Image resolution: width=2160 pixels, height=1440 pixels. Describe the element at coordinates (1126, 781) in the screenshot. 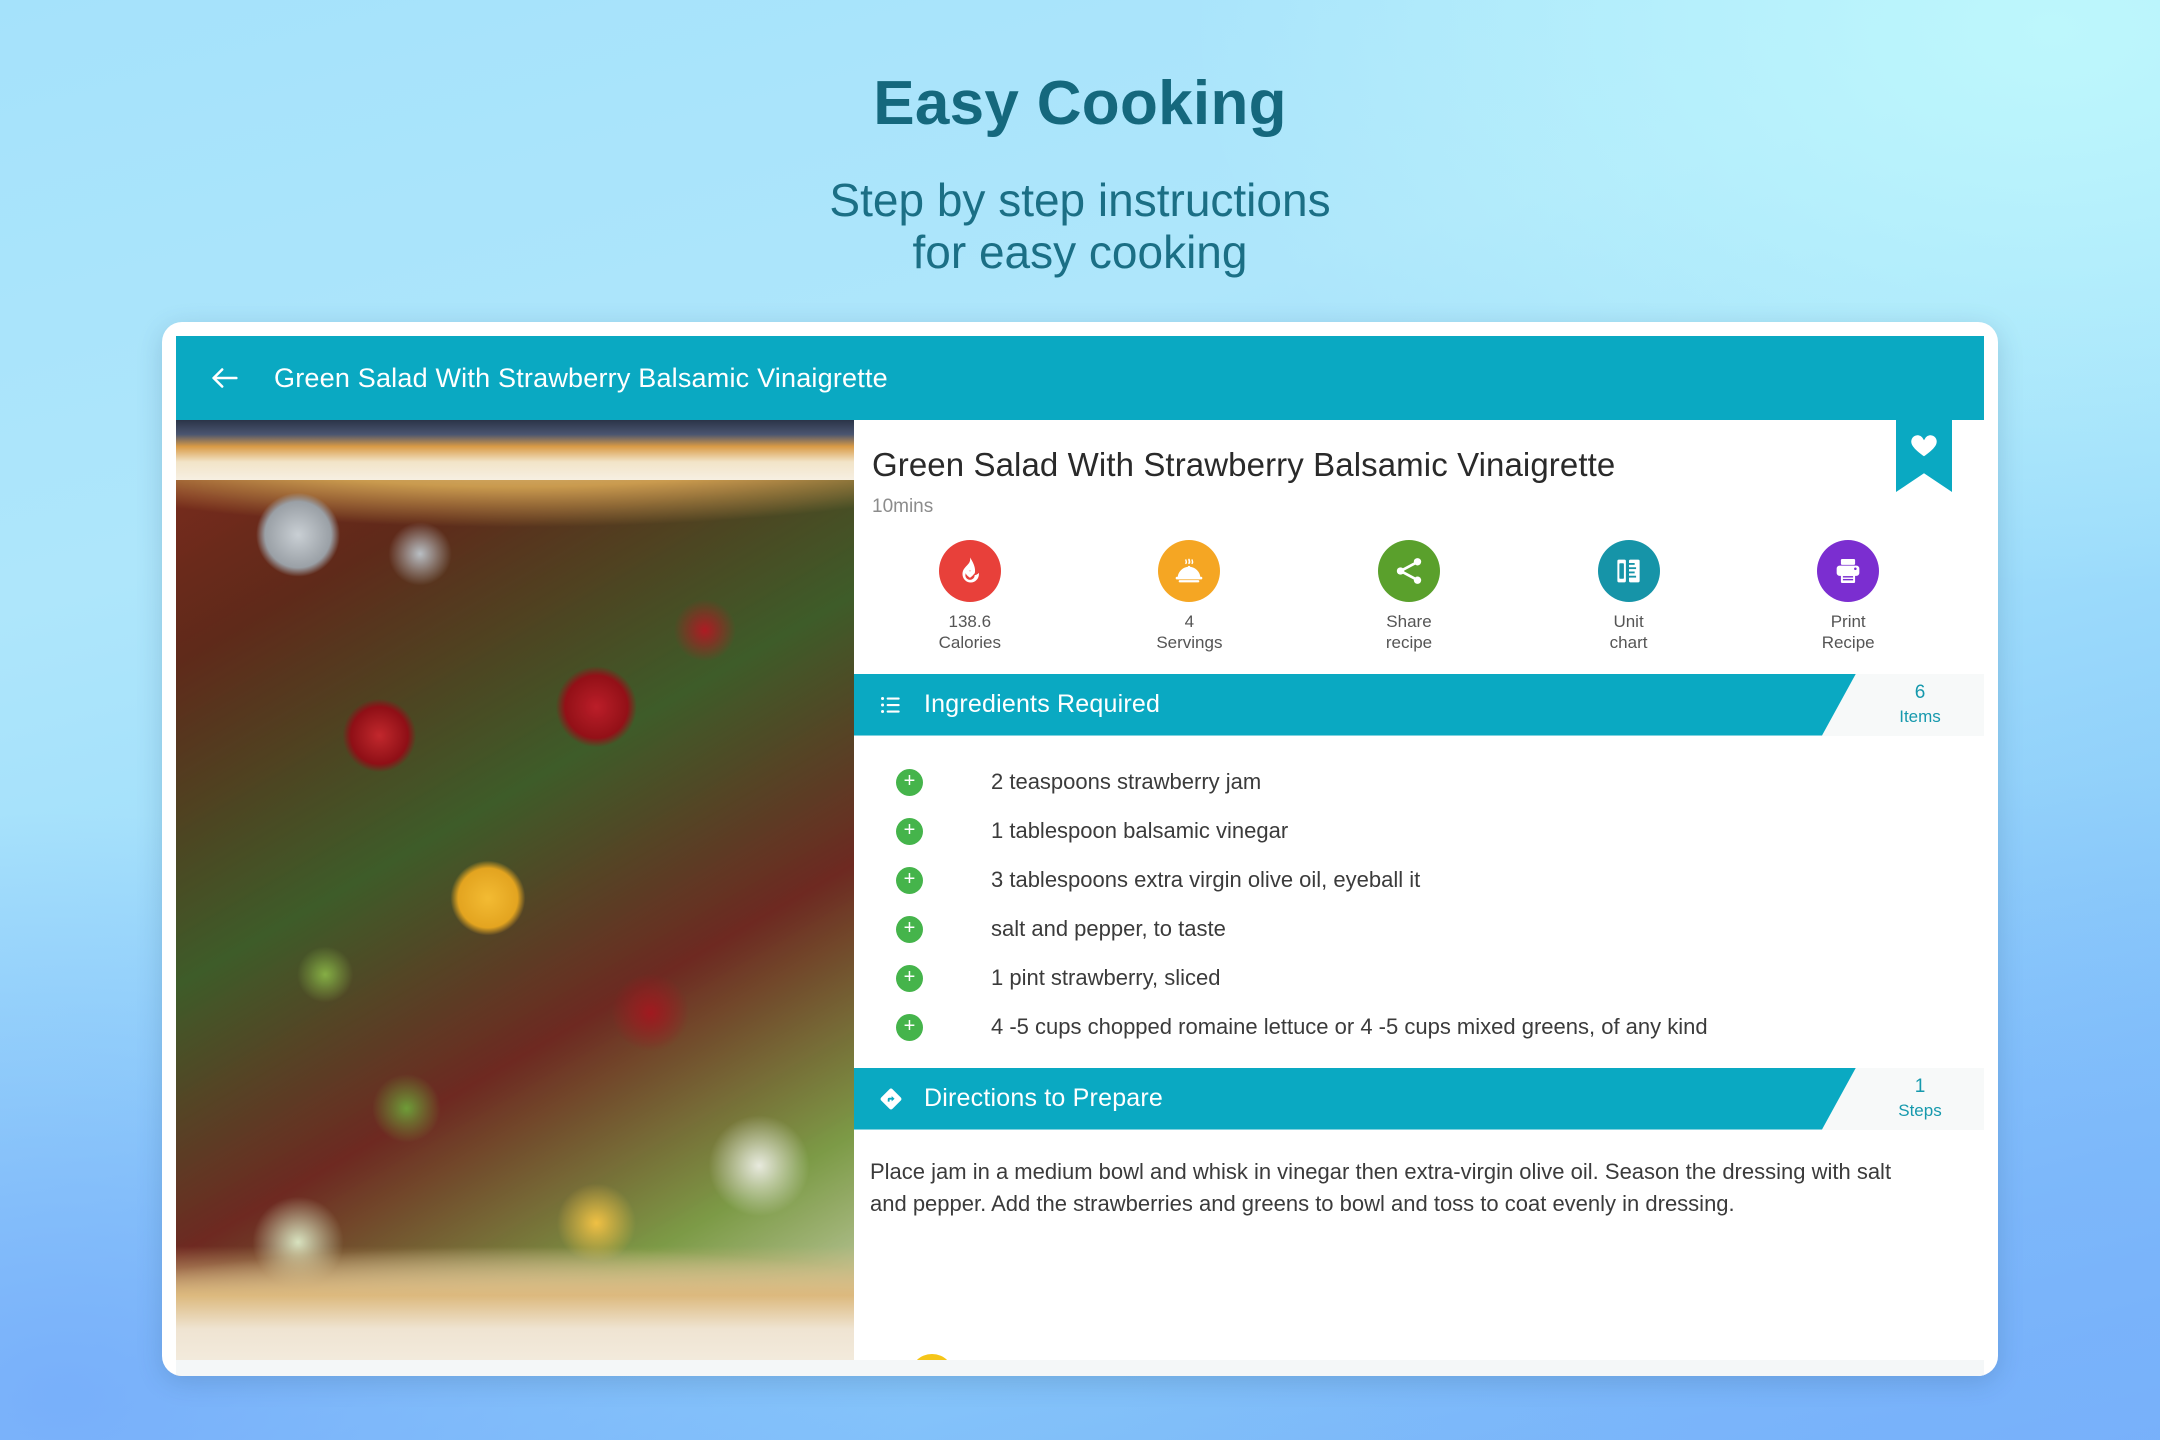

I see `ingredient-text: 2 teaspoons strawberry jam` at that location.